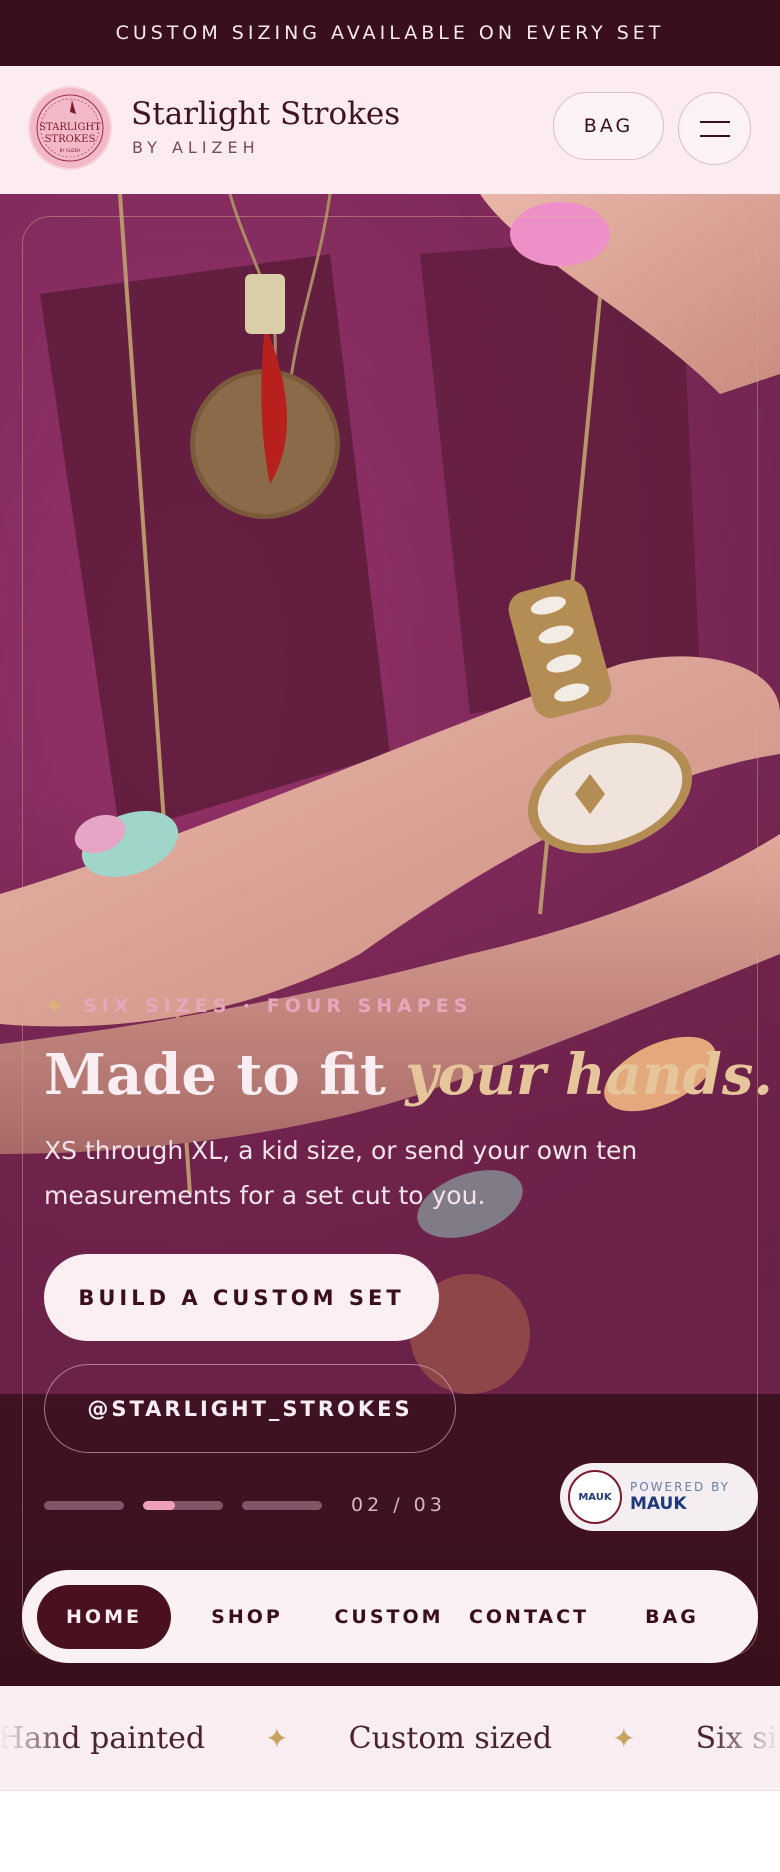 The height and width of the screenshot is (1872, 780). What do you see at coordinates (241, 1297) in the screenshot?
I see `build-custom-set-button: BUILD A CUSTOM SET` at bounding box center [241, 1297].